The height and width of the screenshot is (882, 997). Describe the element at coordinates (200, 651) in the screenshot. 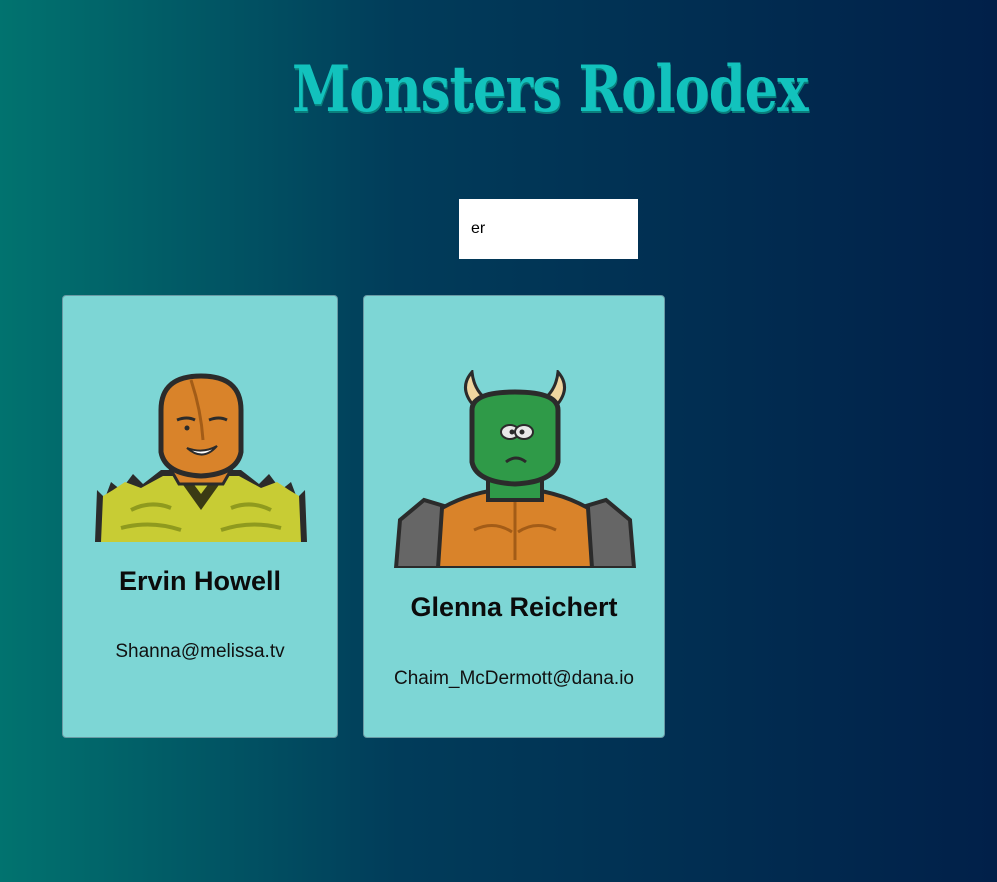

I see `monster-email: Shanna@melissa.tv` at that location.